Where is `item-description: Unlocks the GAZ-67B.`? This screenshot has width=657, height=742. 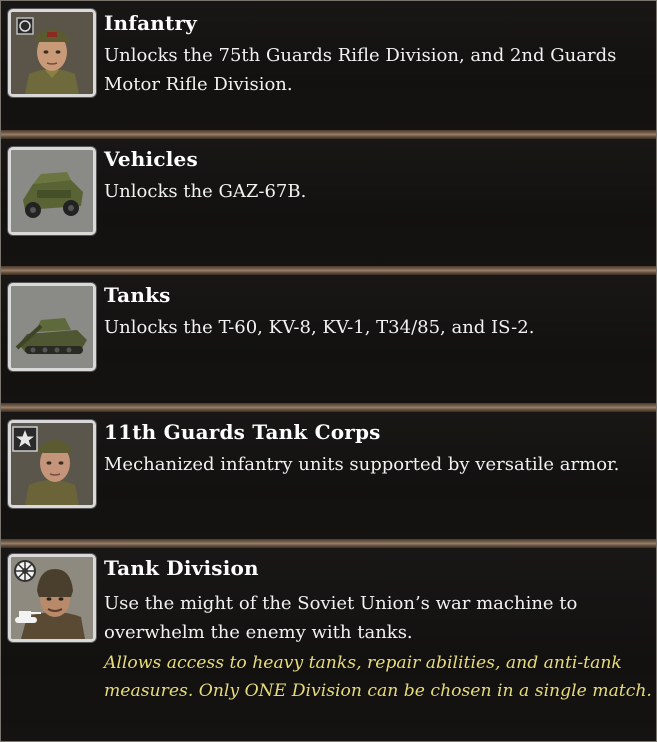 item-description: Unlocks the GAZ-67B. is located at coordinates (205, 191).